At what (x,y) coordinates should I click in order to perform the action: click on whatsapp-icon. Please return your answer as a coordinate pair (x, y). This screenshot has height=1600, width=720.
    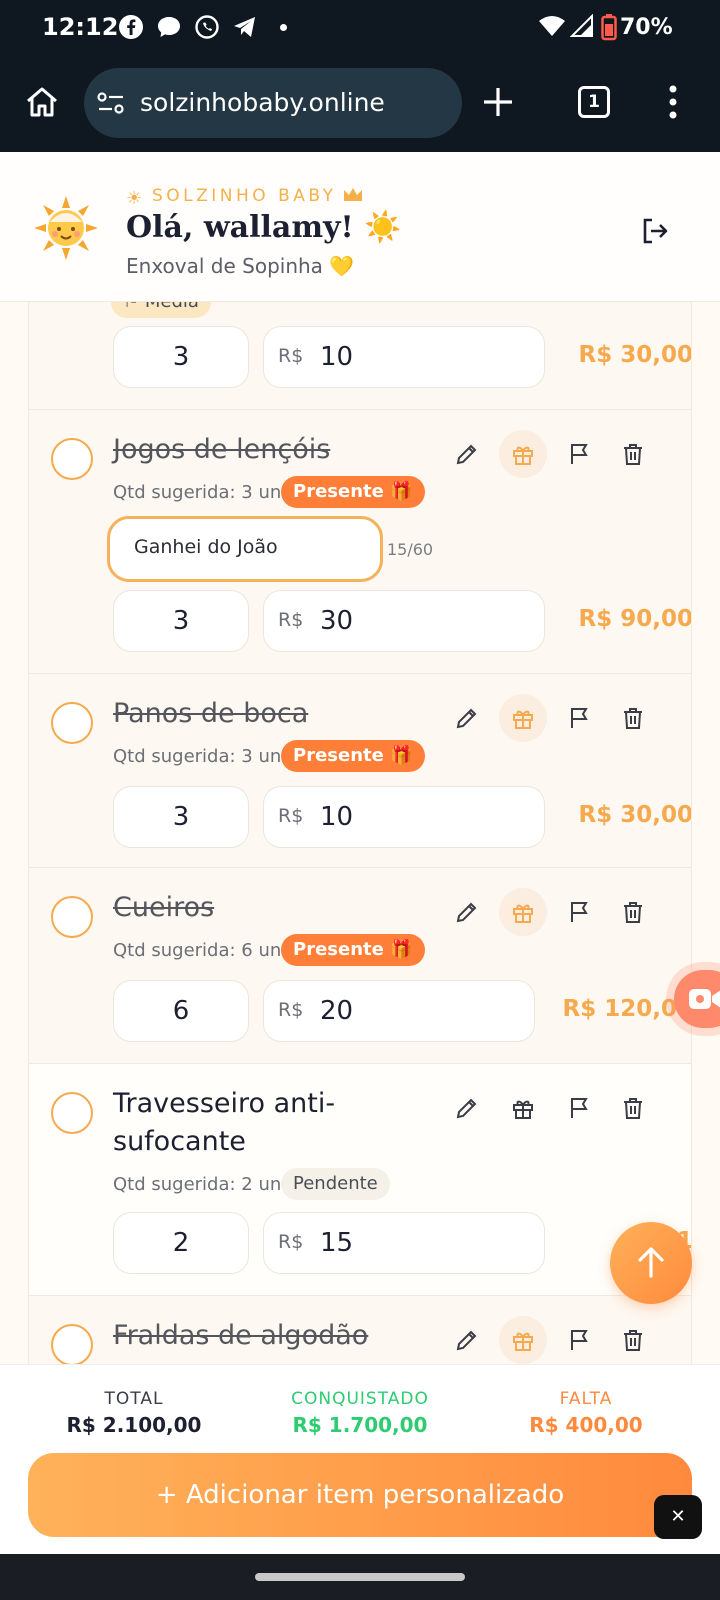
    Looking at the image, I should click on (207, 29).